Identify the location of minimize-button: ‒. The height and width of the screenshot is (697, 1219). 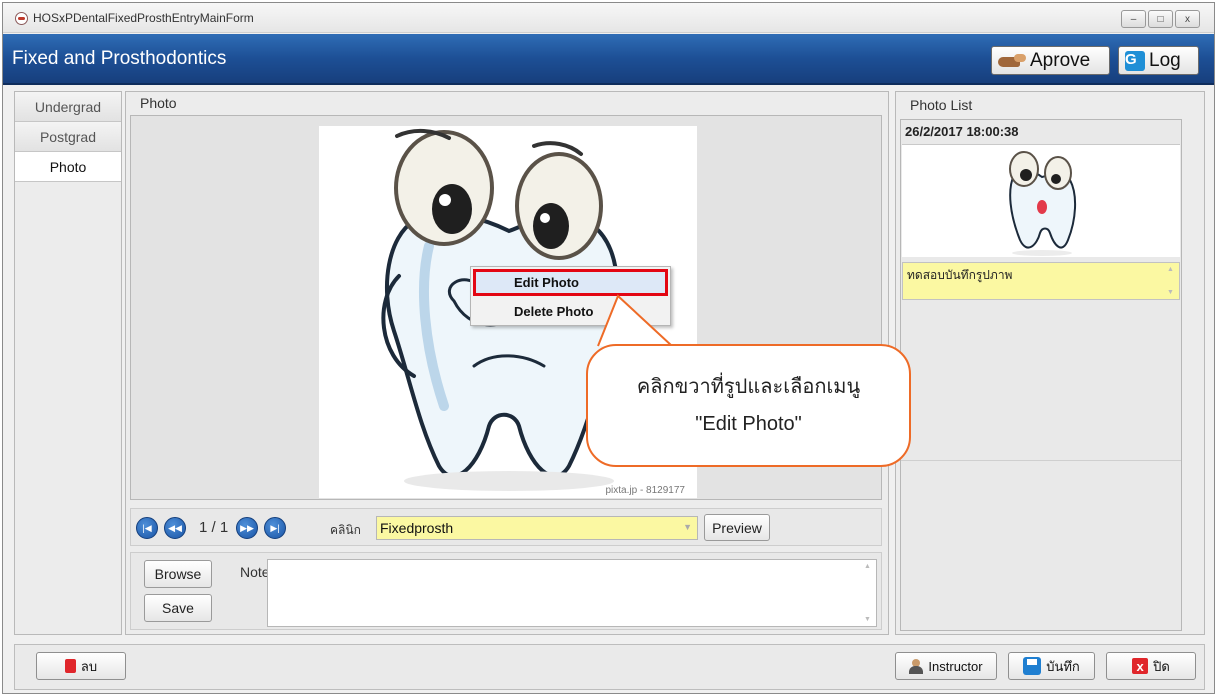
(1133, 19).